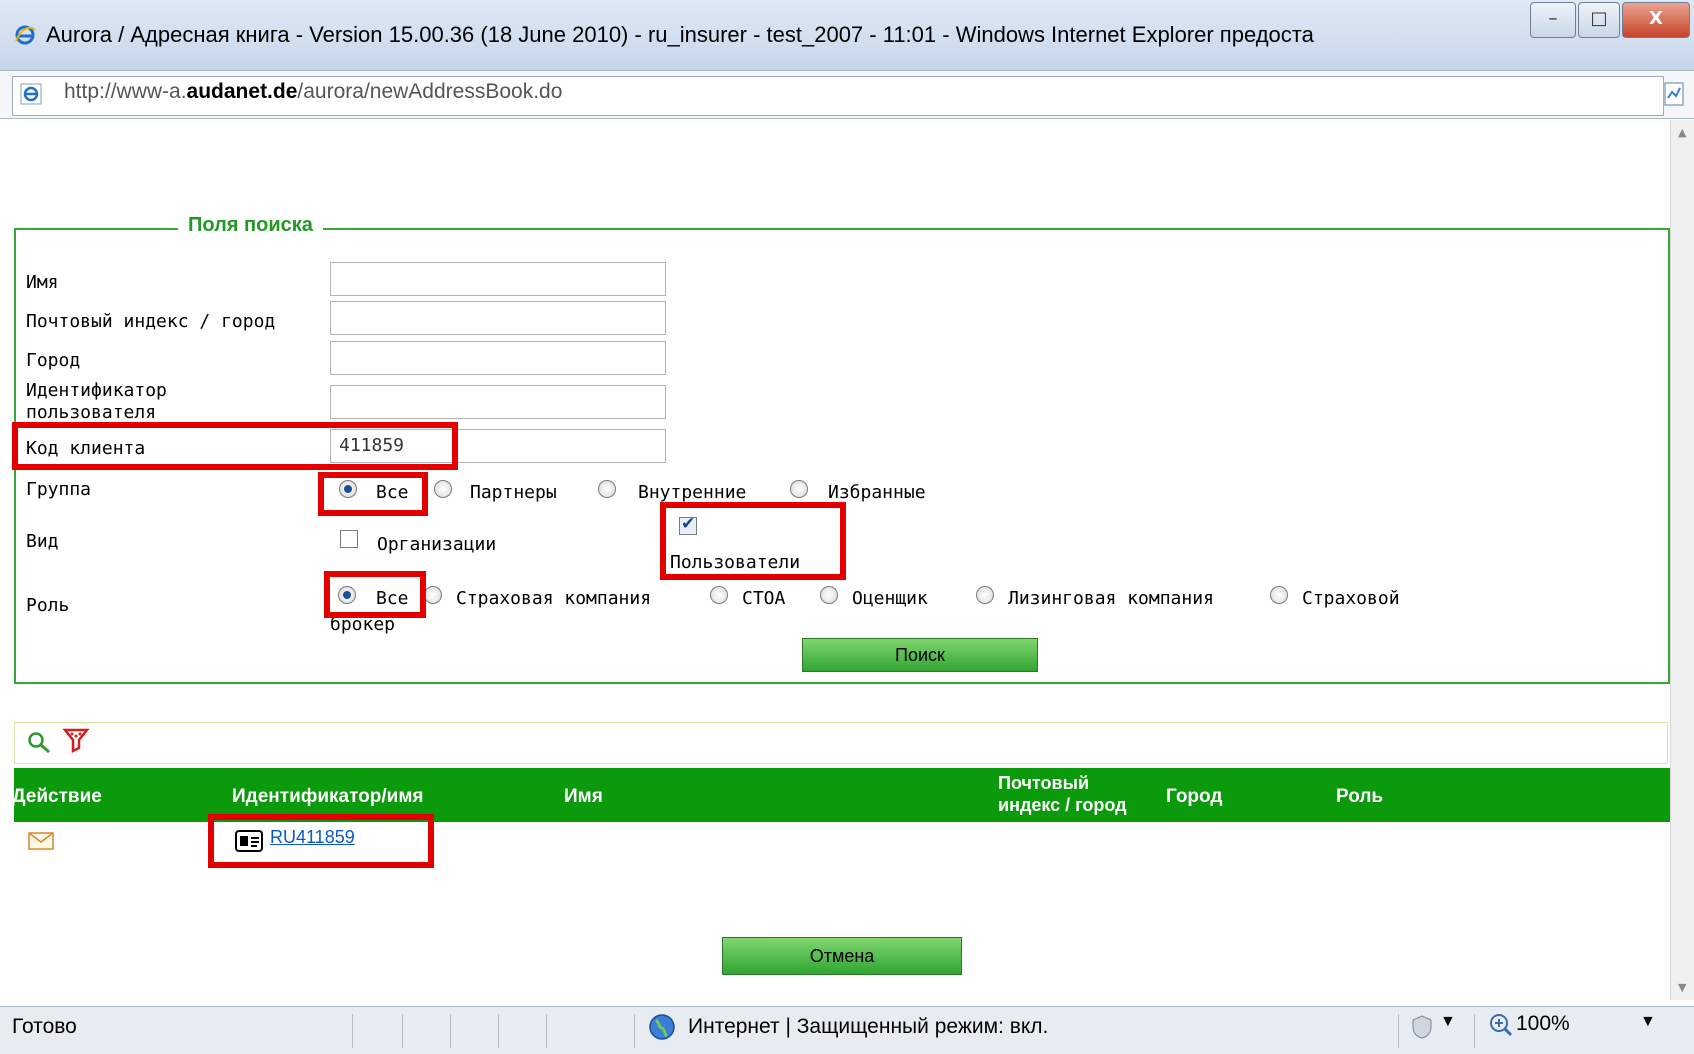 Image resolution: width=1694 pixels, height=1054 pixels. I want to click on minimize-button: –, so click(1553, 20).